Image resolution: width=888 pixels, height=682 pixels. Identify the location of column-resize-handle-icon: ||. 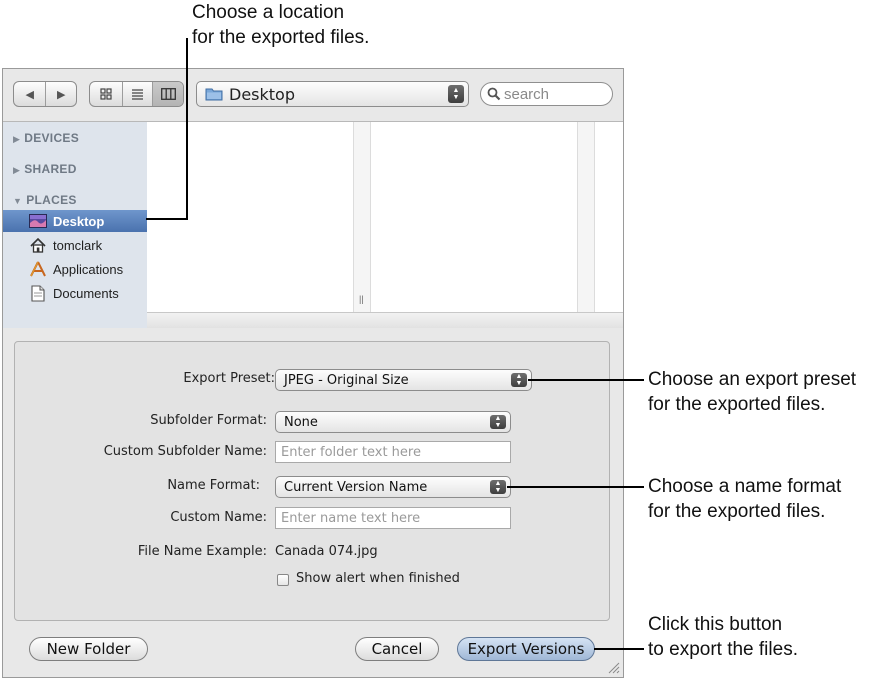
(361, 299).